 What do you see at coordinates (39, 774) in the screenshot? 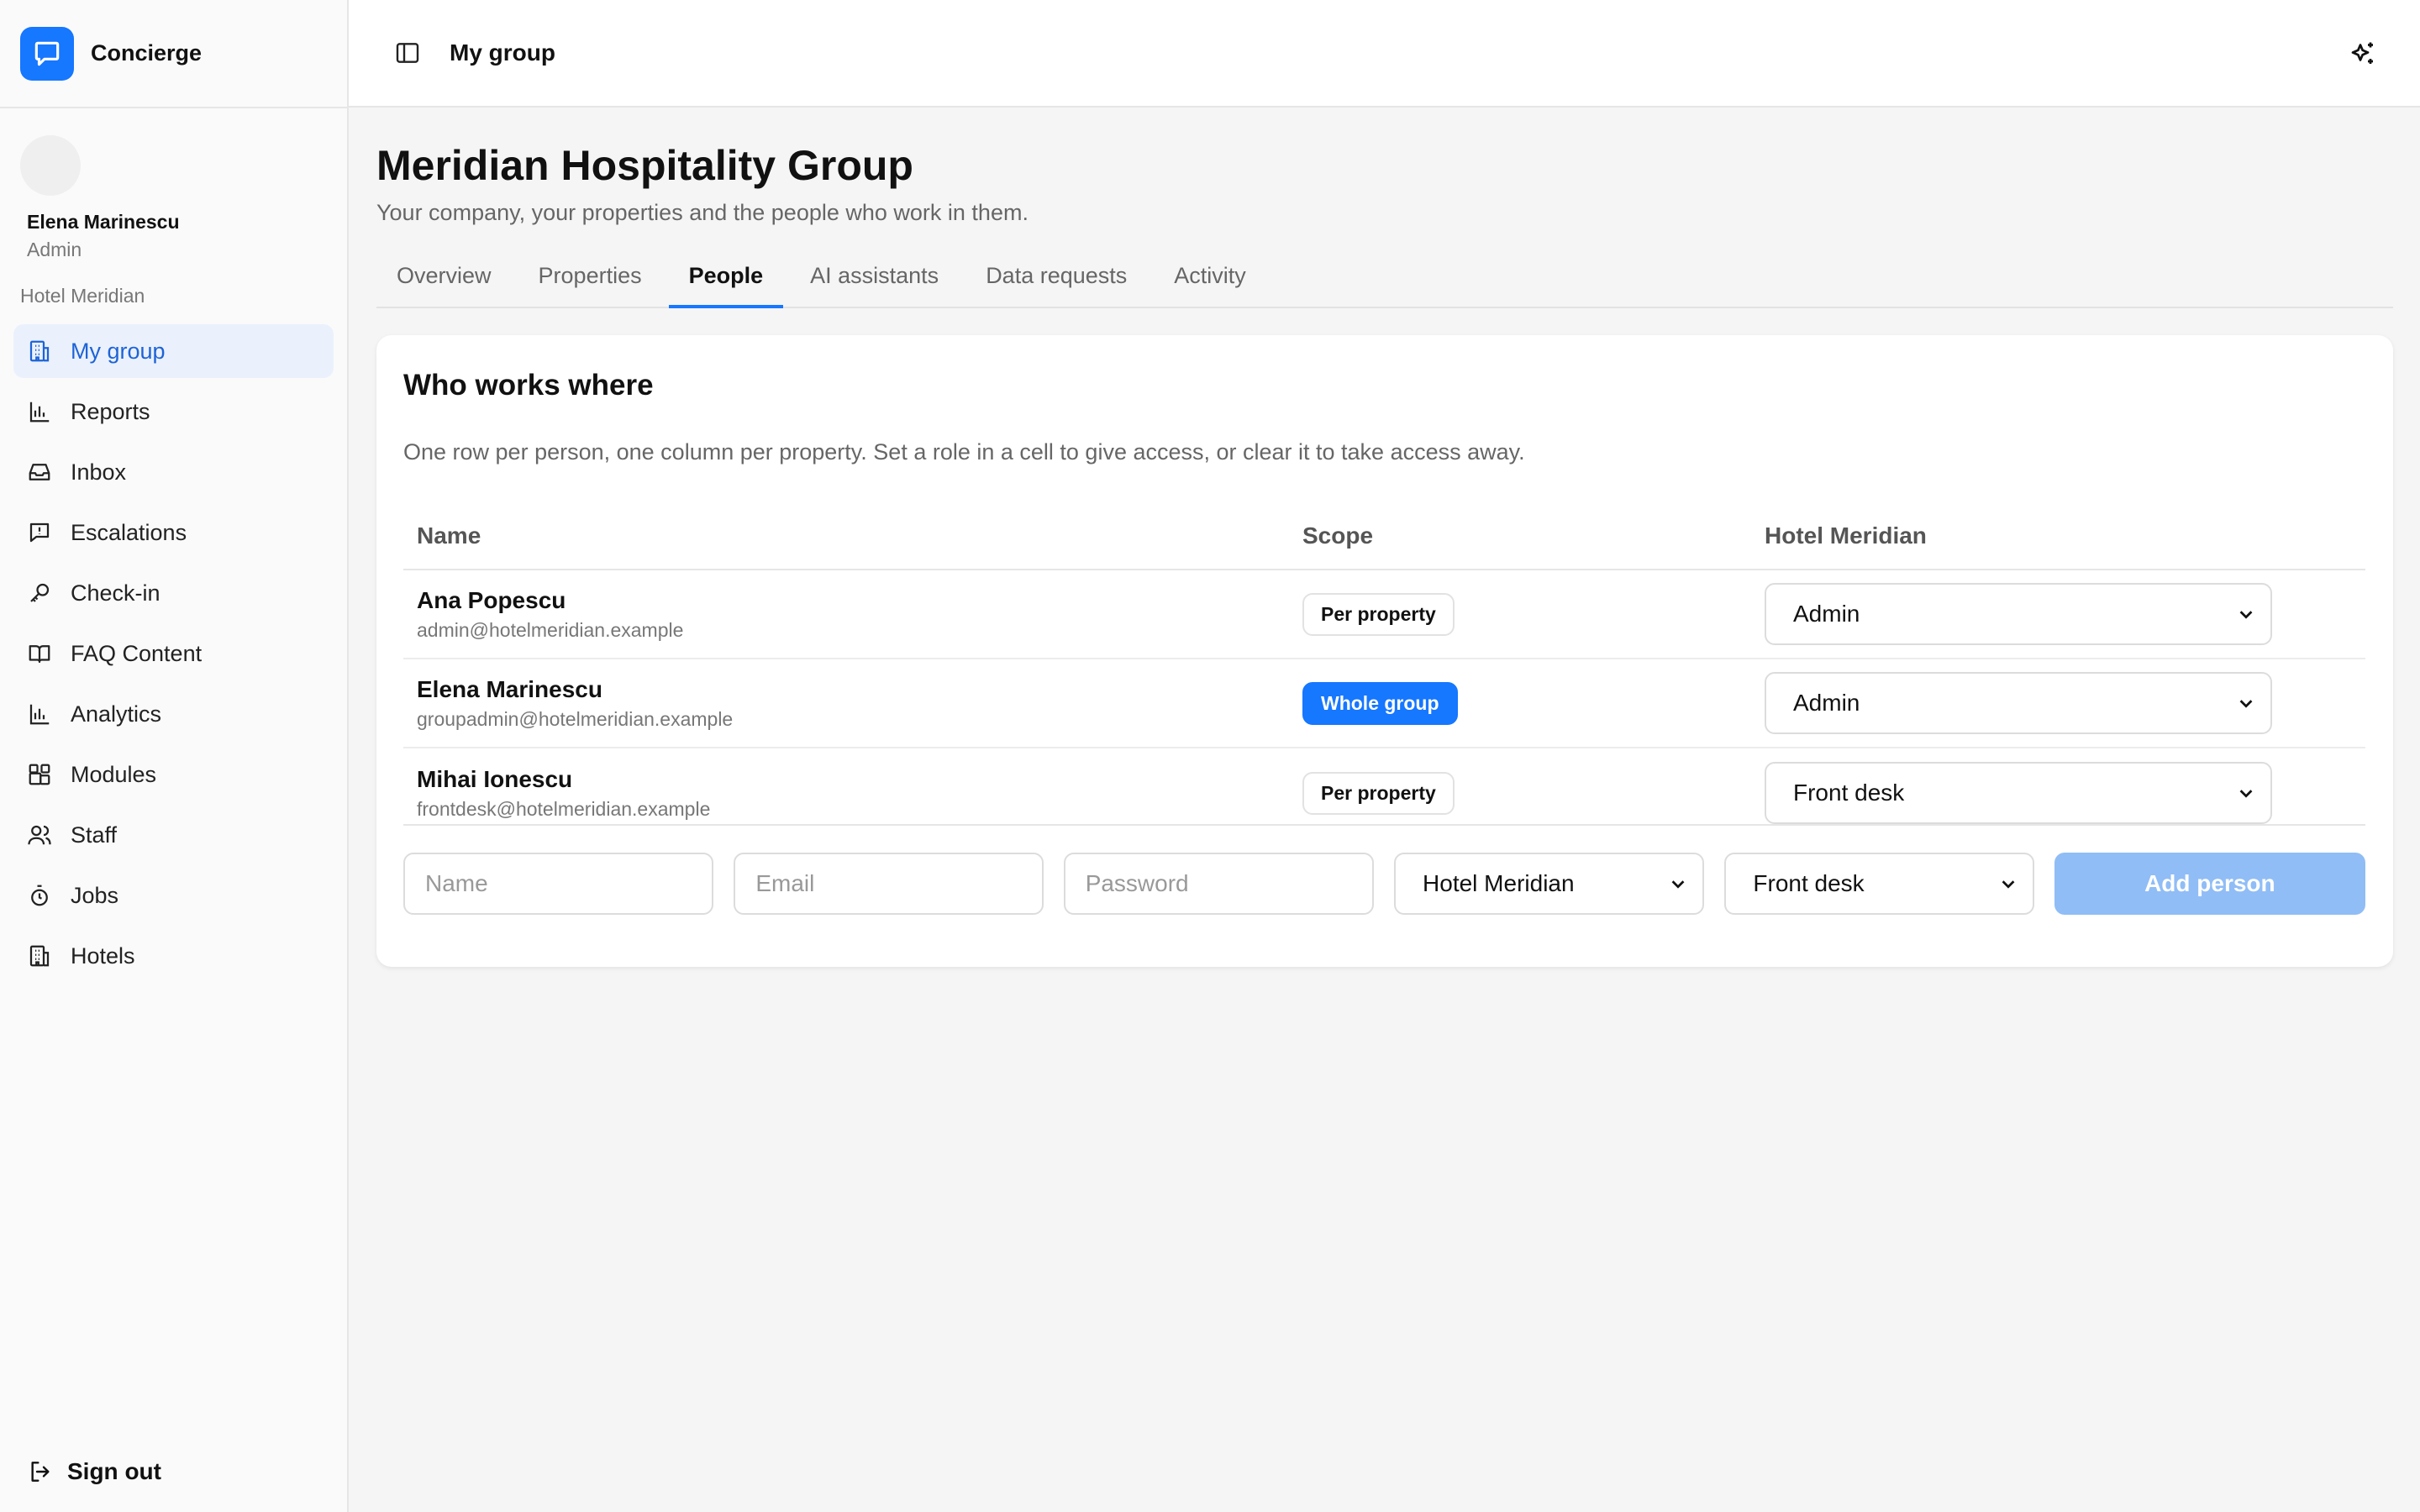
I see `grid-plus-icon` at bounding box center [39, 774].